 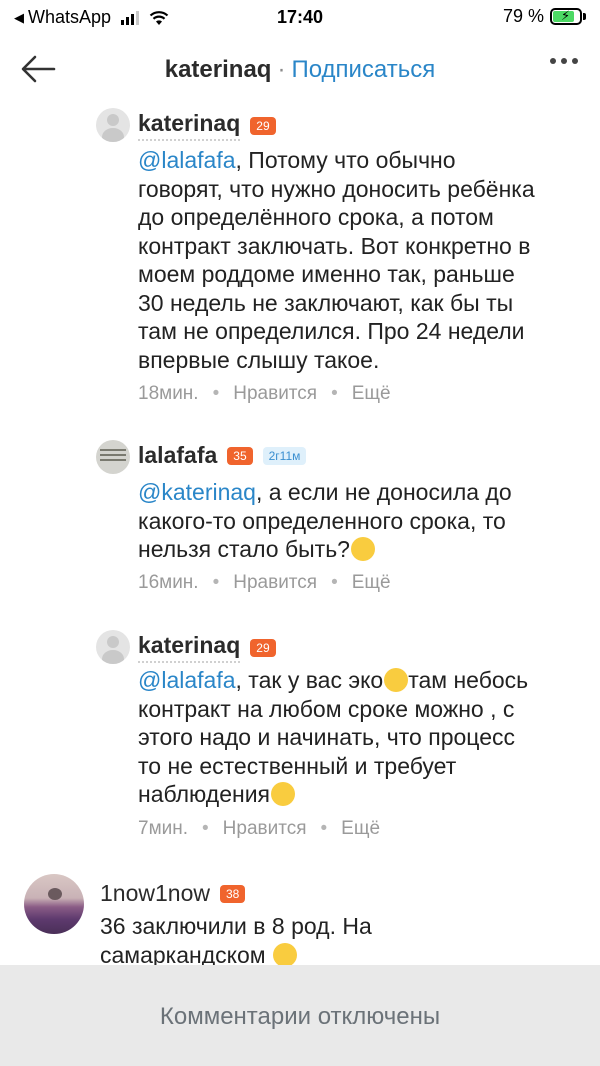 What do you see at coordinates (297, 765) in the screenshot?
I see `text-line: то не естественный и требует` at bounding box center [297, 765].